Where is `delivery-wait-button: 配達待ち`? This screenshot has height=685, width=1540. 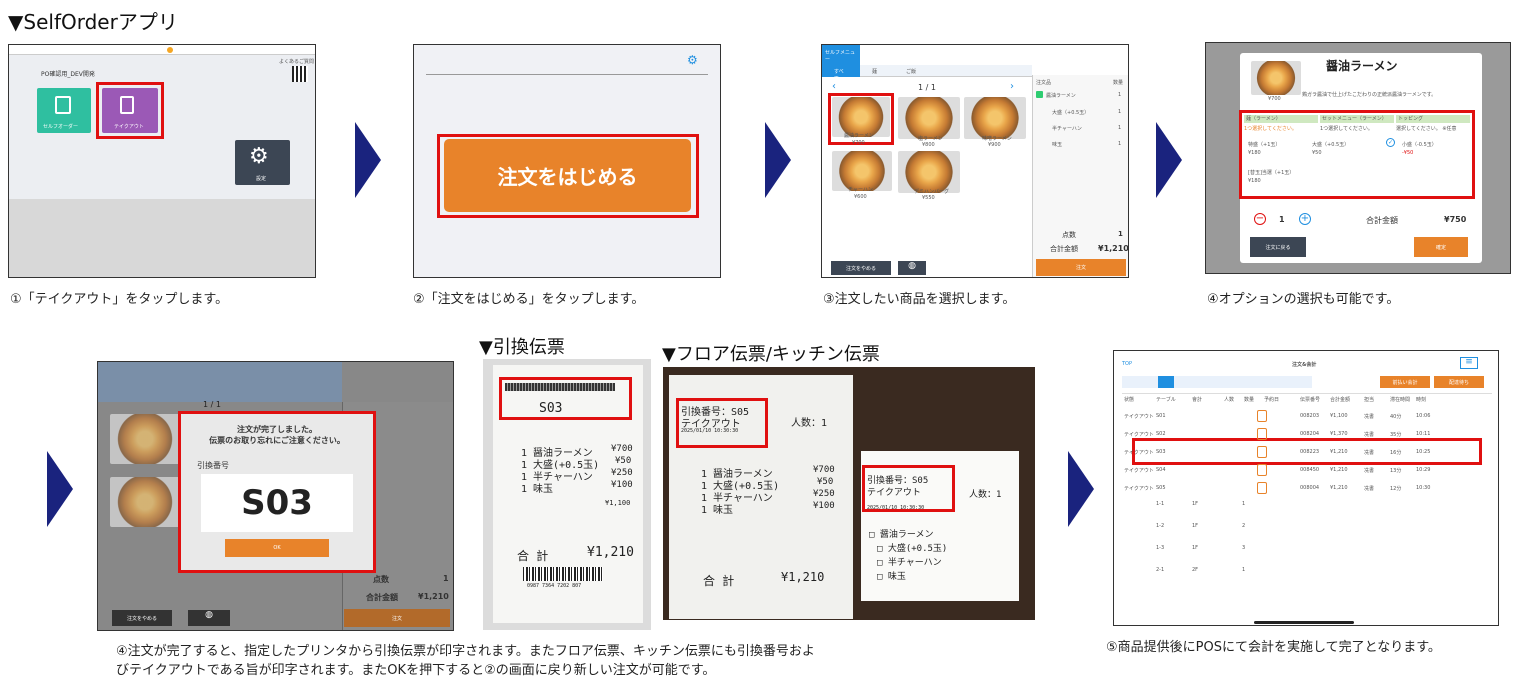
delivery-wait-button: 配達待ち is located at coordinates (1459, 382).